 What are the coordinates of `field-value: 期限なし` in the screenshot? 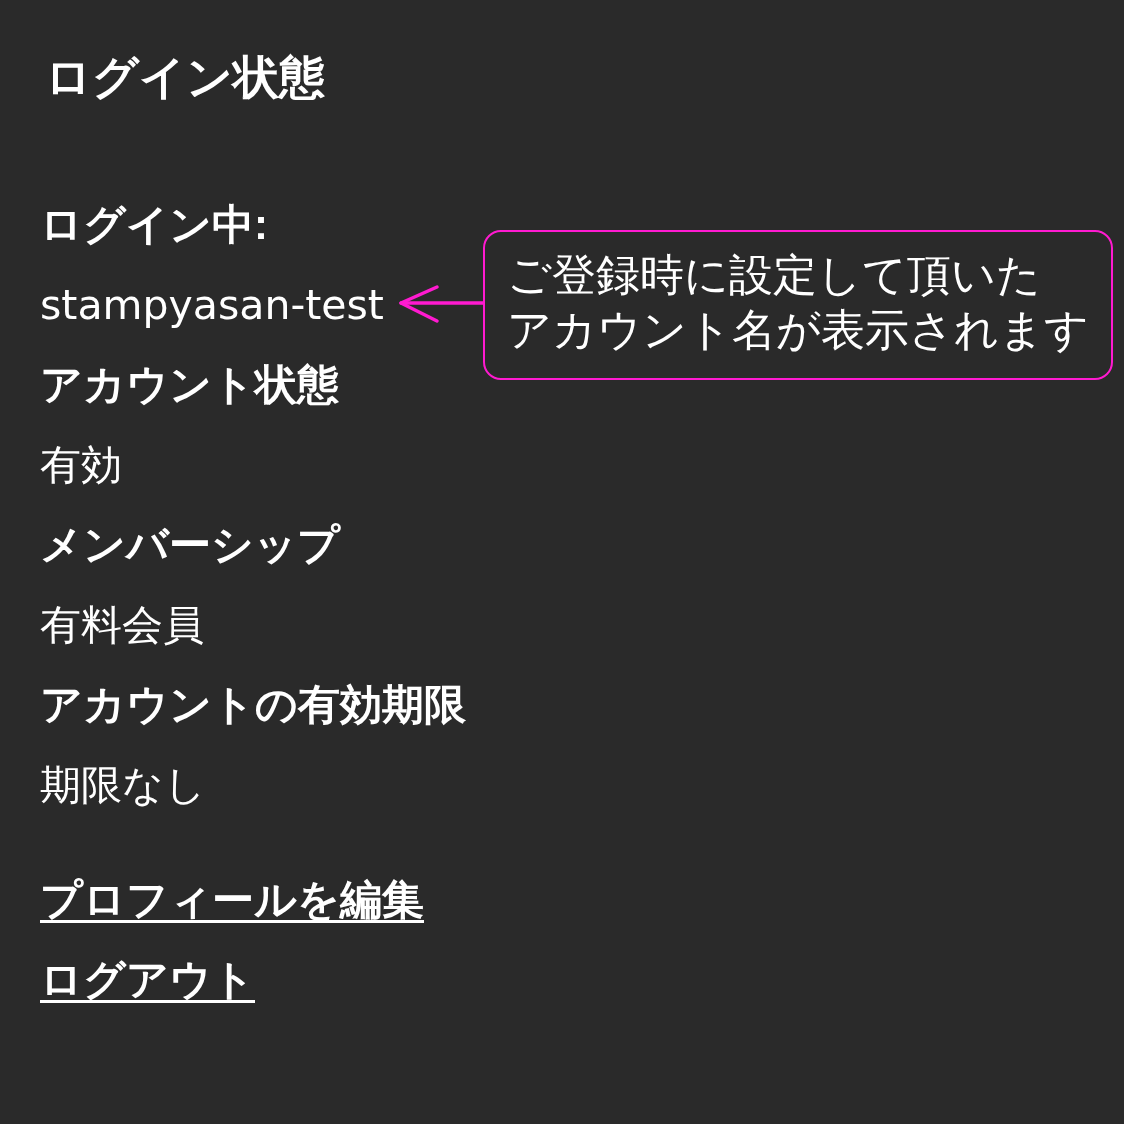 It's located at (123, 785).